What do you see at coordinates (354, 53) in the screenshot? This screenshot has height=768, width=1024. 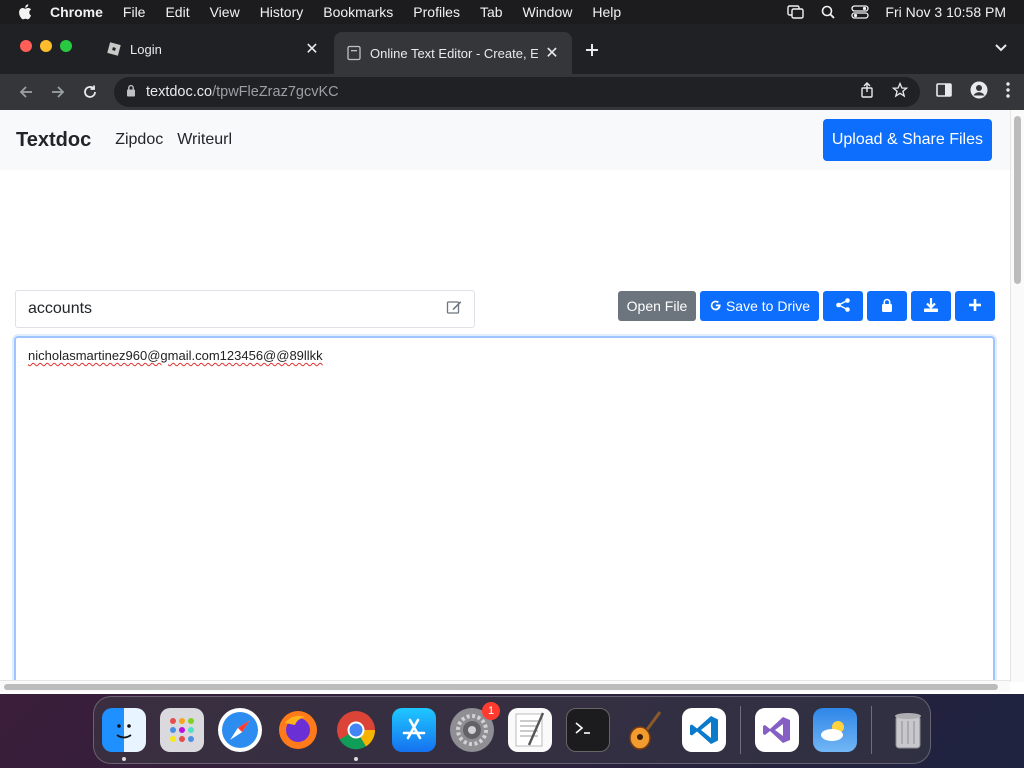 I see `textdoc-favicon-icon` at bounding box center [354, 53].